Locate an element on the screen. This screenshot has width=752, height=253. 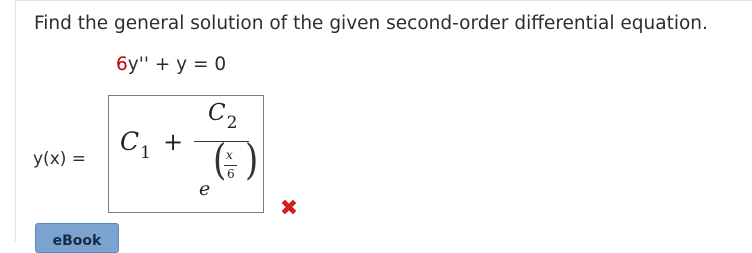
ebook-button: eBook is located at coordinates (77, 238).